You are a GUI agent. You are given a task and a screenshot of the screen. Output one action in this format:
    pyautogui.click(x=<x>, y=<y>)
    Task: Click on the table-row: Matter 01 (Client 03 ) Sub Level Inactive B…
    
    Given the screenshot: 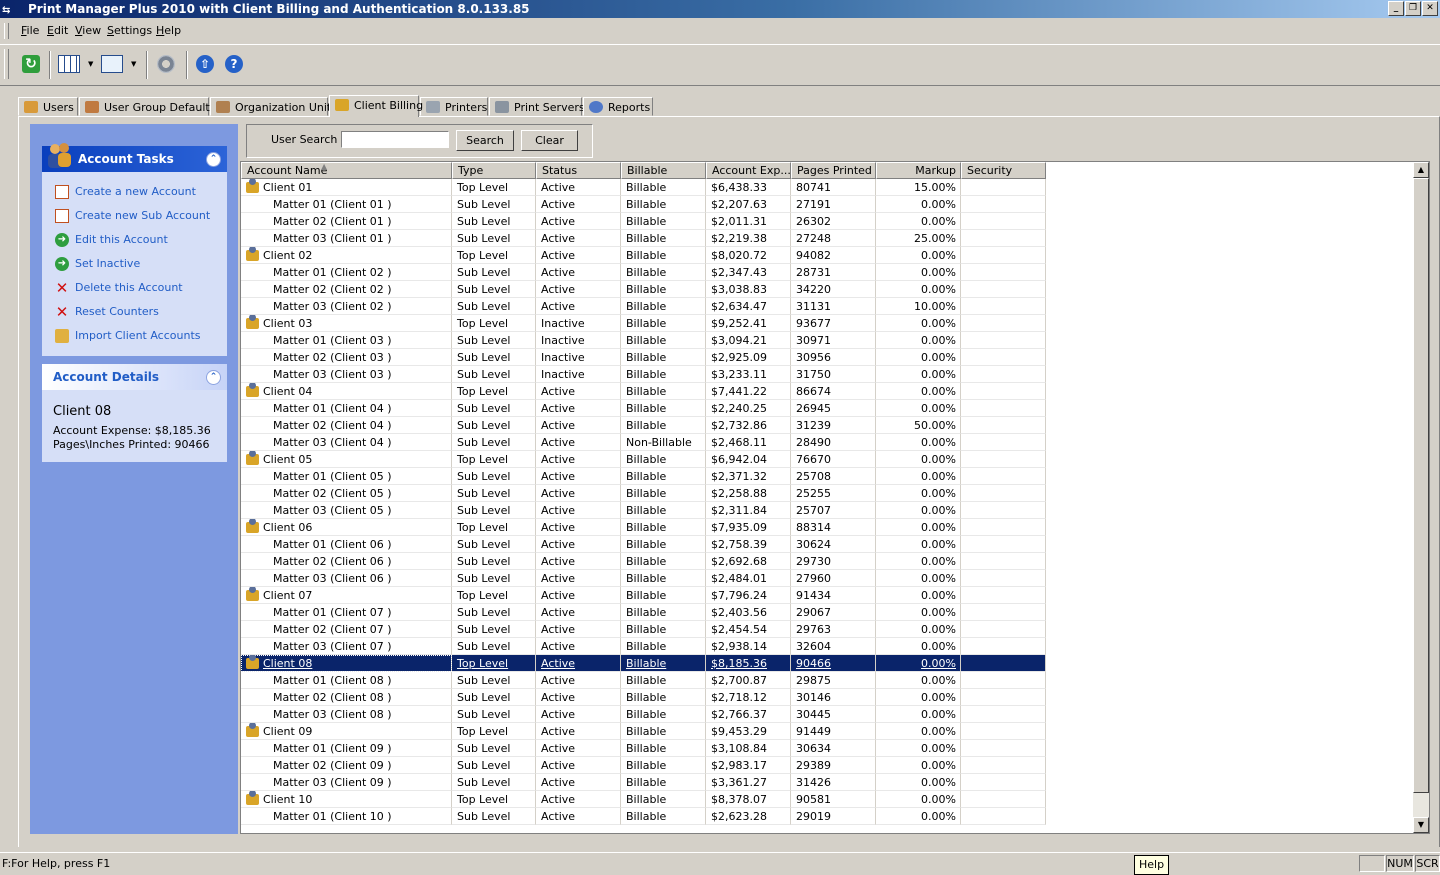 What is the action you would take?
    pyautogui.click(x=643, y=340)
    